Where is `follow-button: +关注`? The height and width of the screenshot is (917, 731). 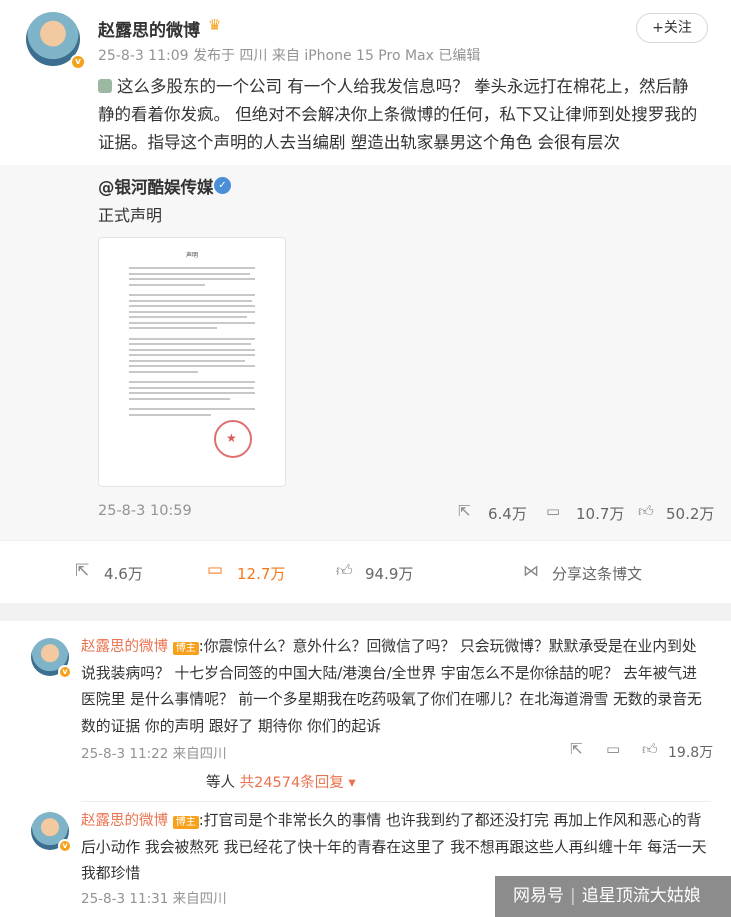
follow-button: +关注 is located at coordinates (672, 28).